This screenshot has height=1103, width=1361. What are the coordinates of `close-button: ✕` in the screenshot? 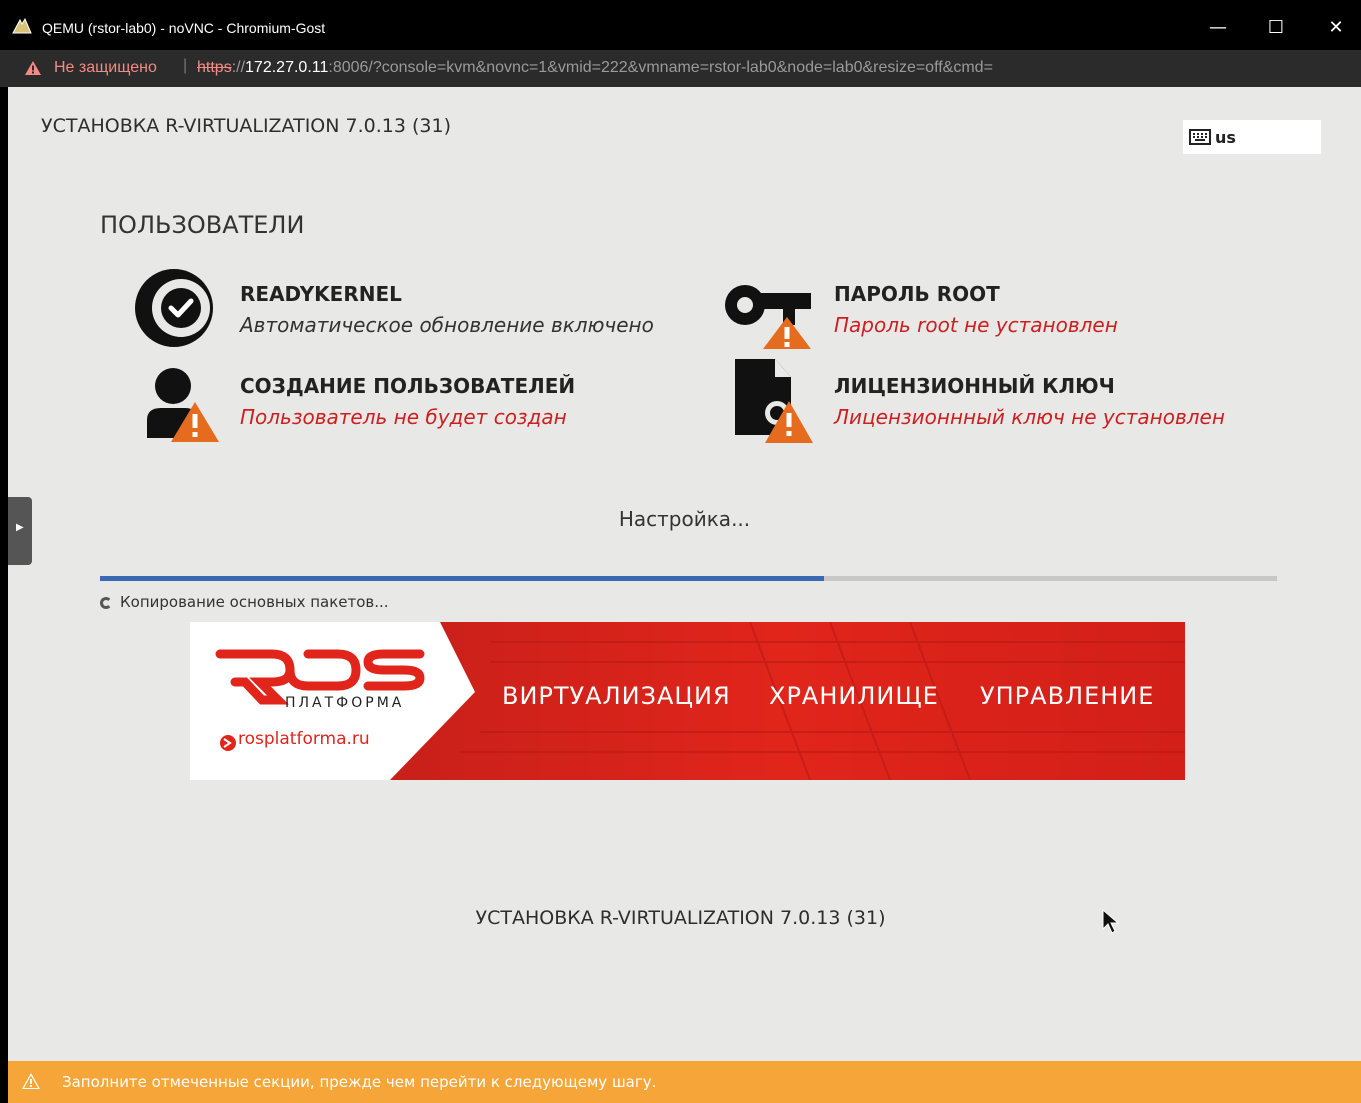 It's located at (1336, 28).